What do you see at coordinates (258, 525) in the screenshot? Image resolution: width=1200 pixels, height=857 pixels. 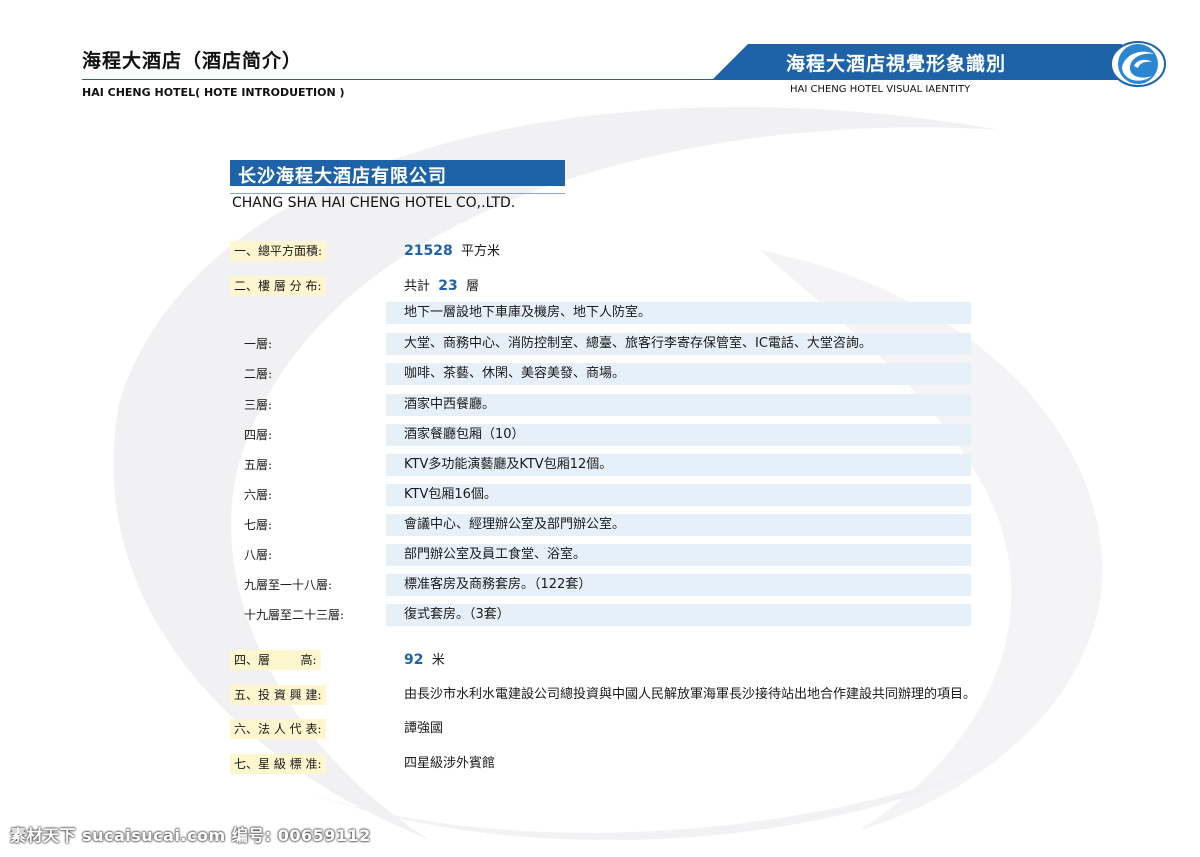 I see `floor-label-7: 七層:` at bounding box center [258, 525].